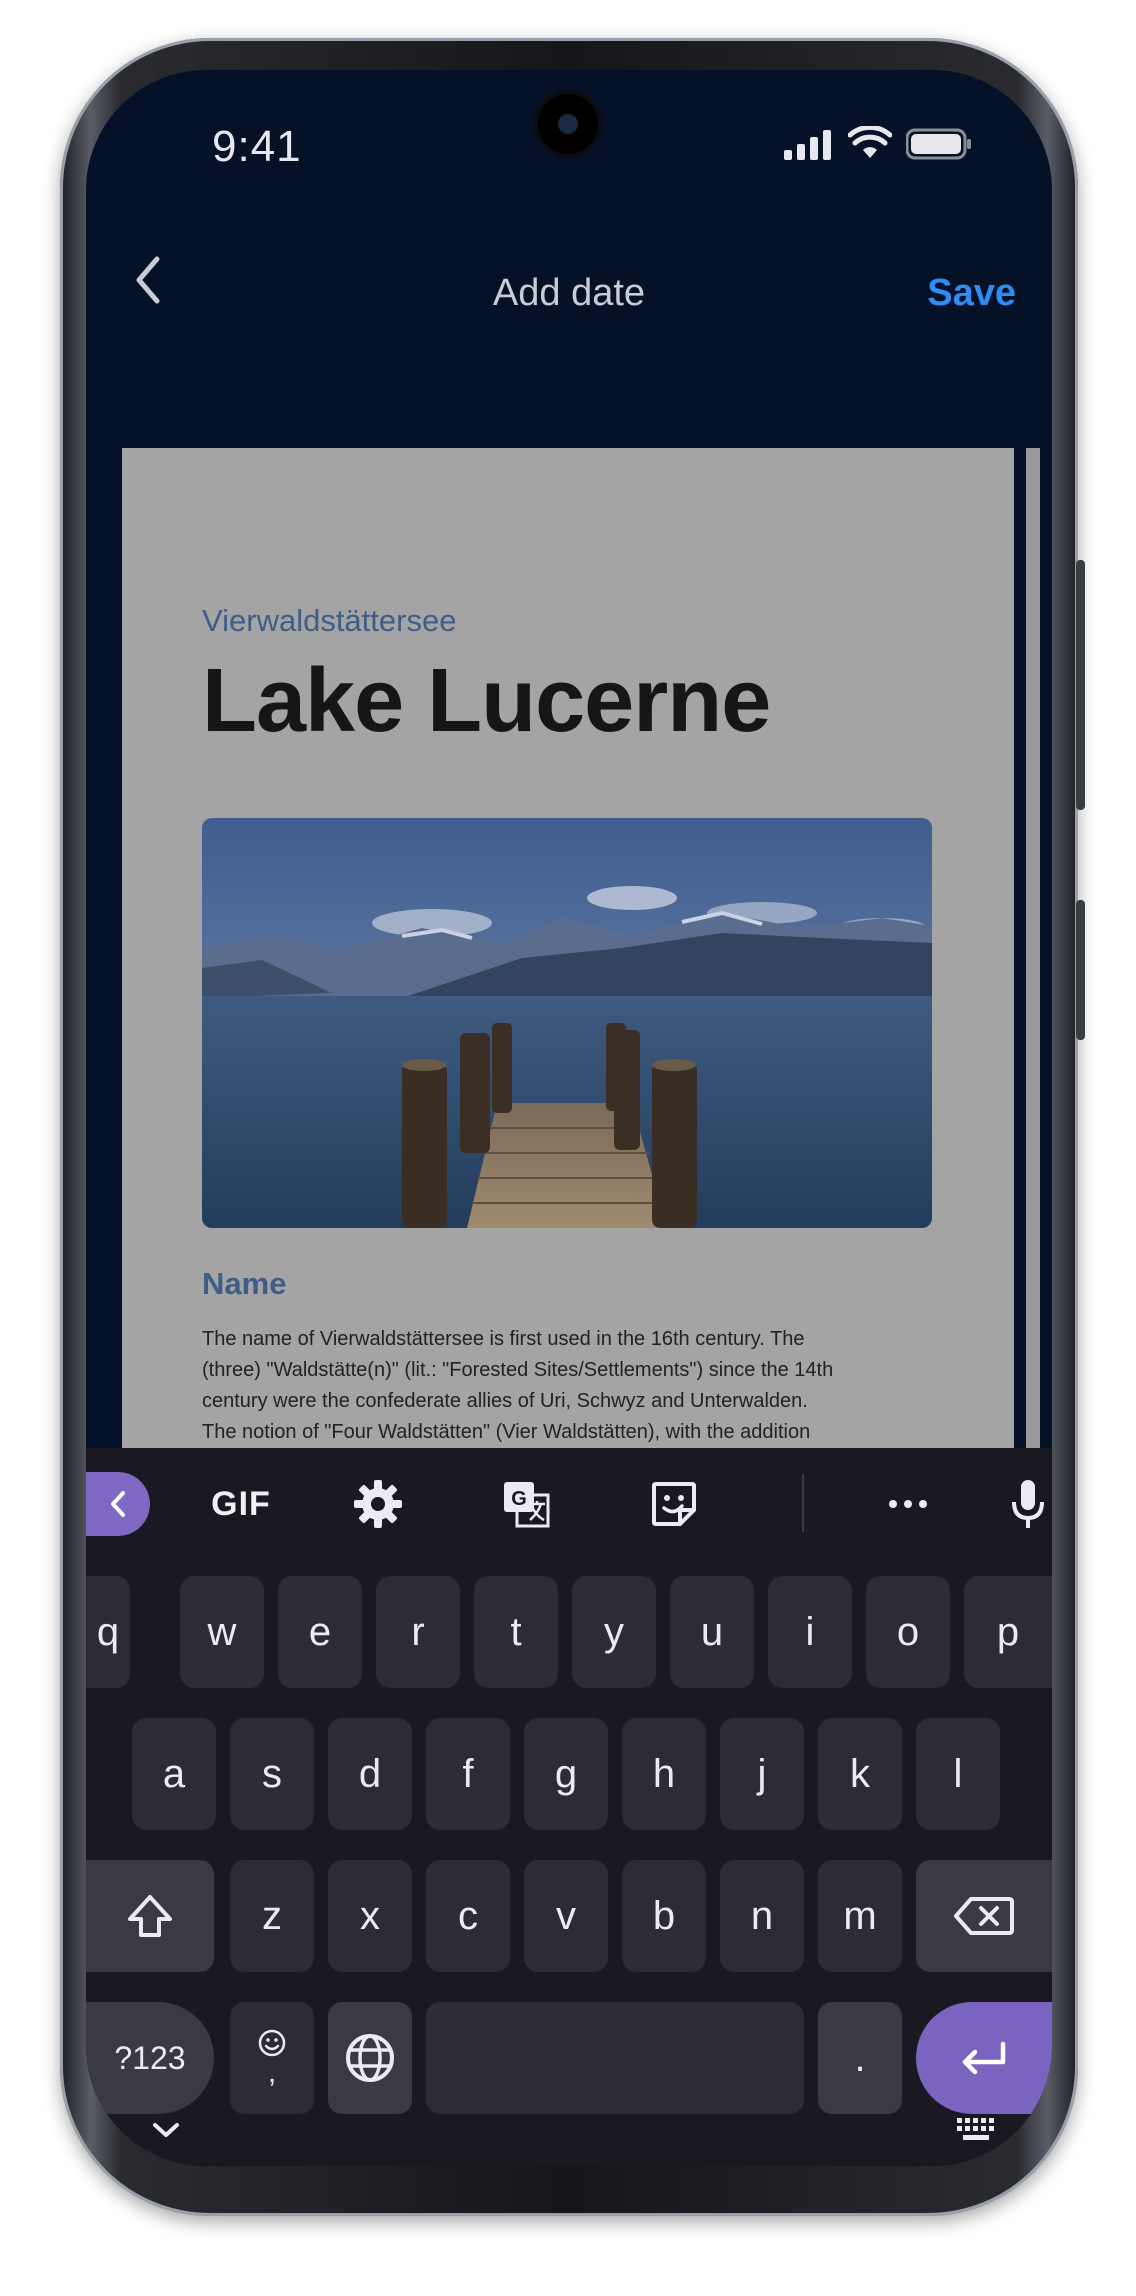 This screenshot has width=1136, height=2296. I want to click on status-time: 9:41, so click(257, 146).